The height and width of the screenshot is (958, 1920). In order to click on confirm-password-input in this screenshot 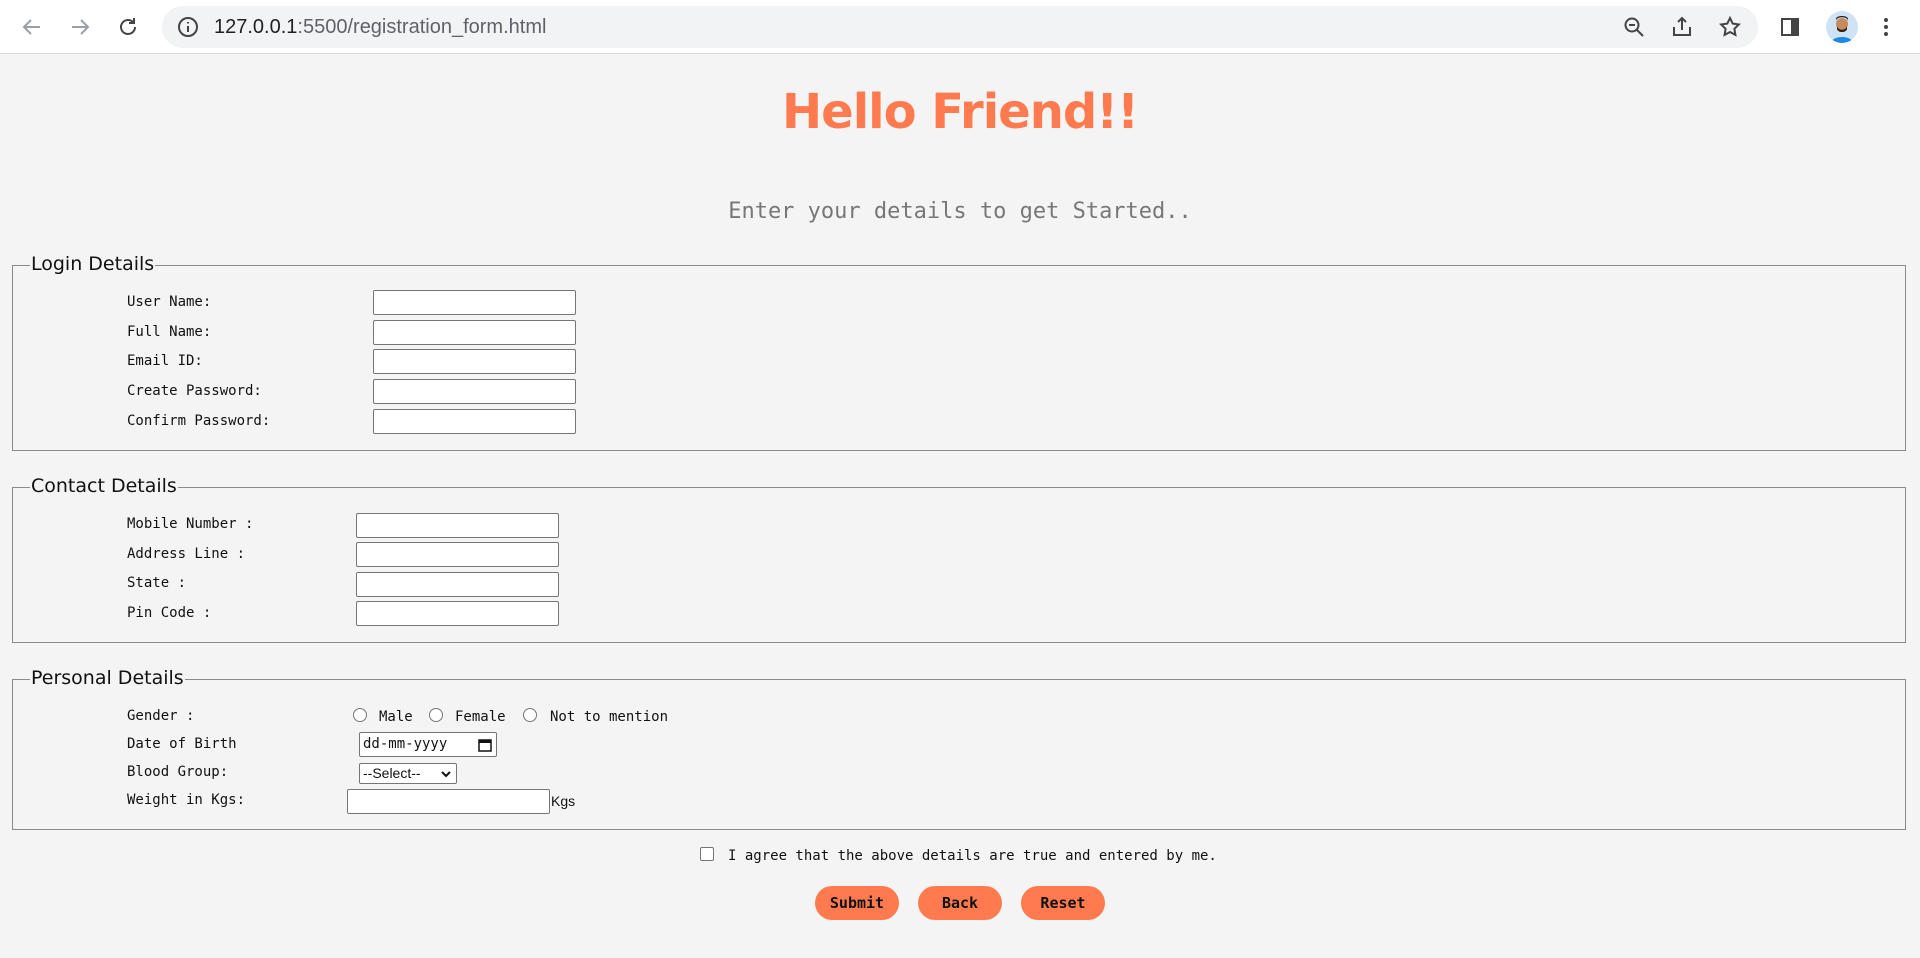, I will do `click(474, 421)`.